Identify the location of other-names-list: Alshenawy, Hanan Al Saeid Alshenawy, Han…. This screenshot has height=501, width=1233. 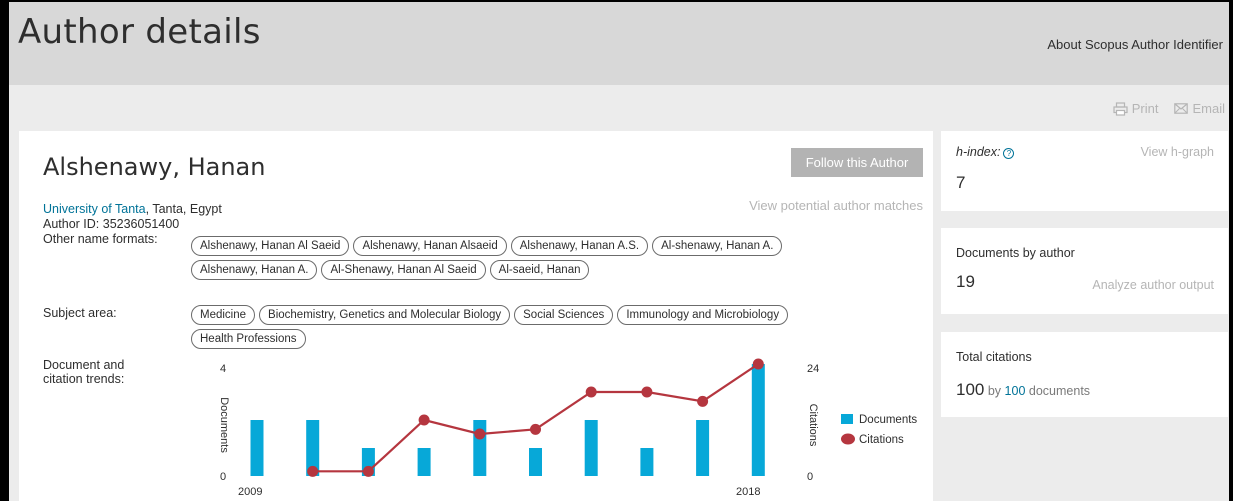
(511, 258).